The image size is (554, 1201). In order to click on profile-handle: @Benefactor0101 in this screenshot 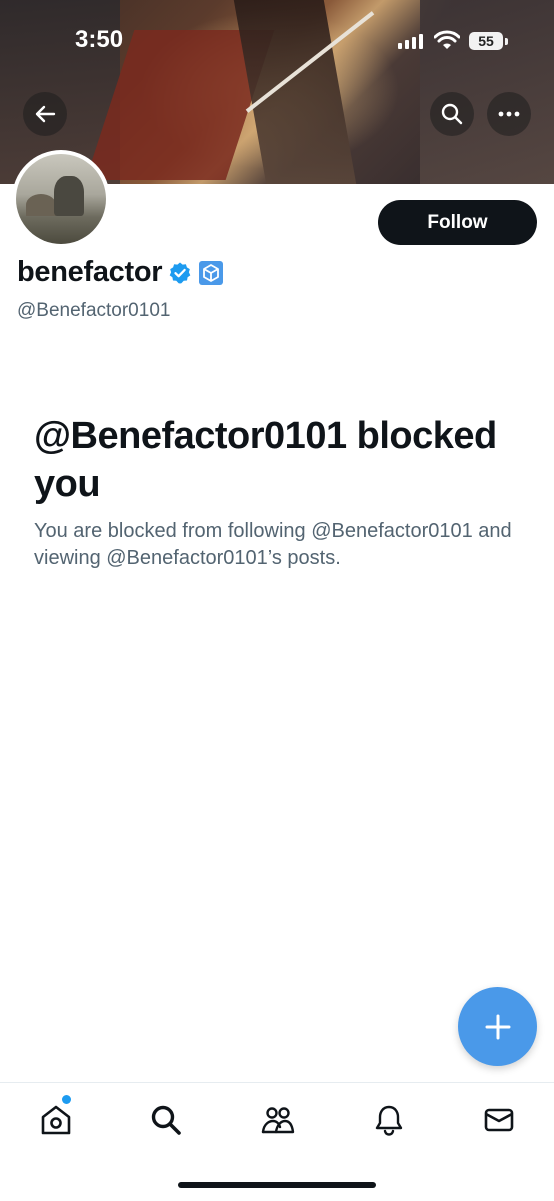, I will do `click(94, 310)`.